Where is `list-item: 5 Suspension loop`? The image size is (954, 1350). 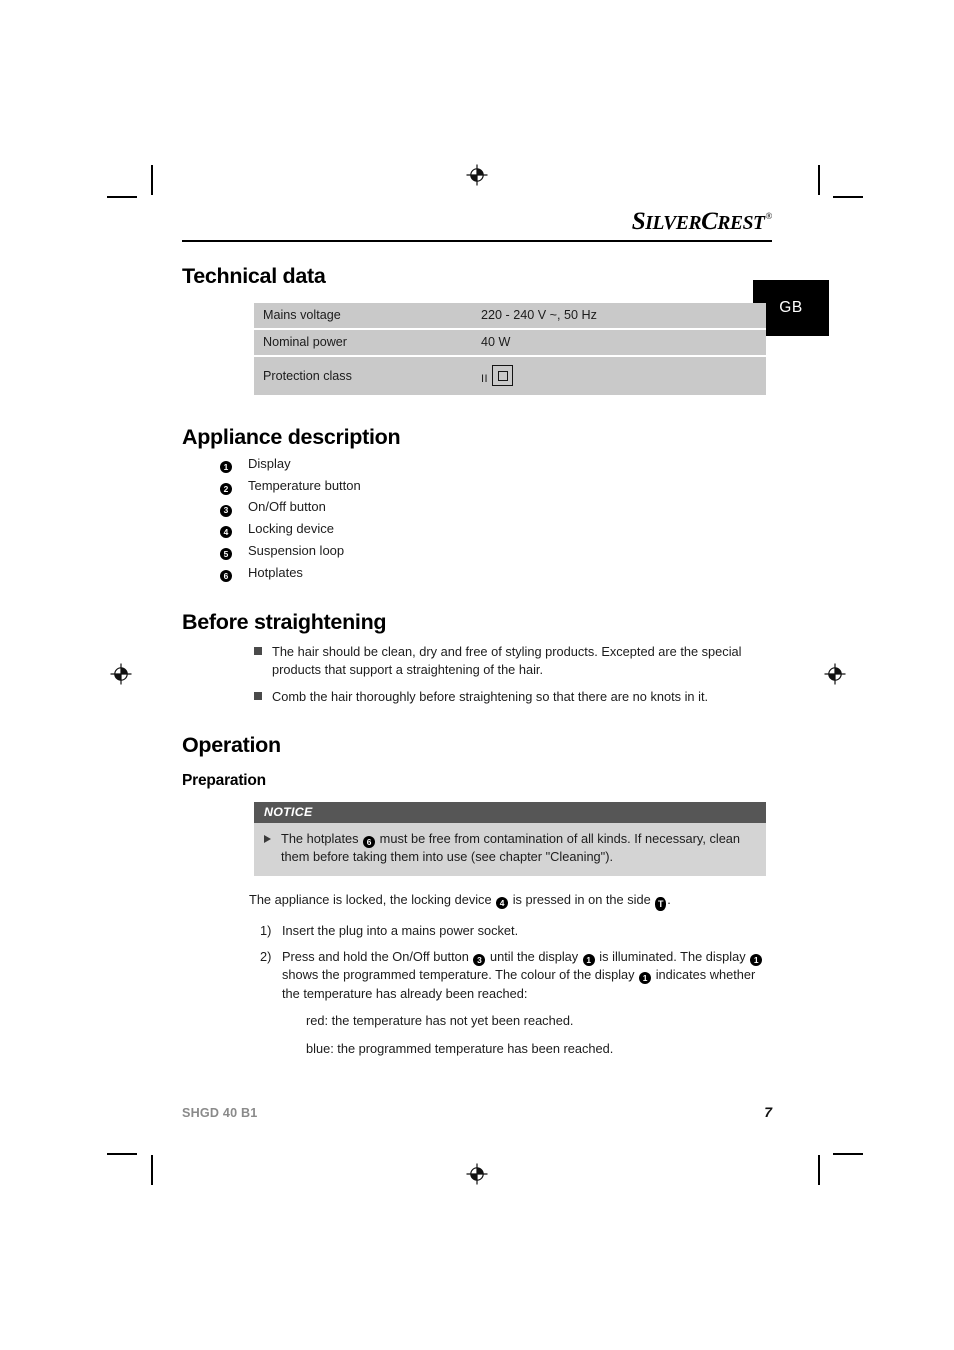 list-item: 5 Suspension loop is located at coordinates (496, 551).